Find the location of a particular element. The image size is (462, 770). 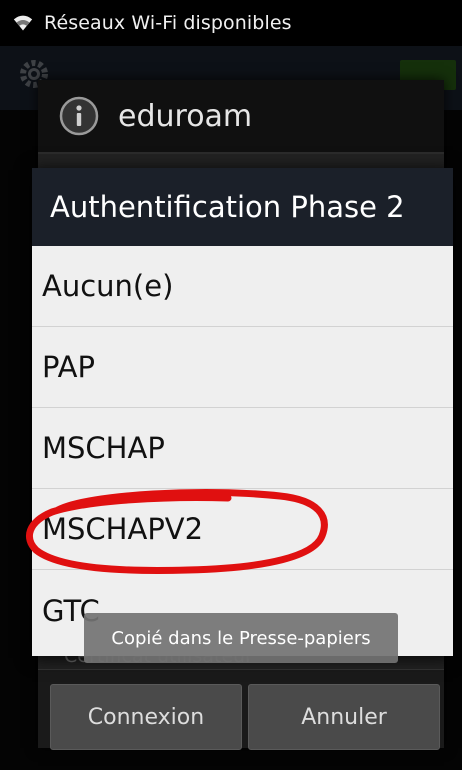

dialog-button-row: Connexion Annuler is located at coordinates (241, 709).